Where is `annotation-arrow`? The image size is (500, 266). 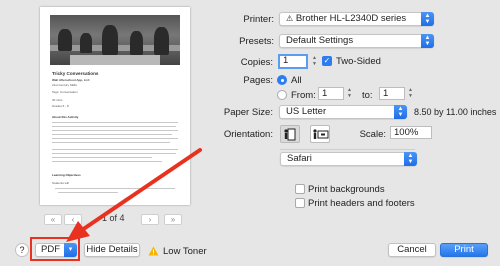 annotation-arrow is located at coordinates (134, 195).